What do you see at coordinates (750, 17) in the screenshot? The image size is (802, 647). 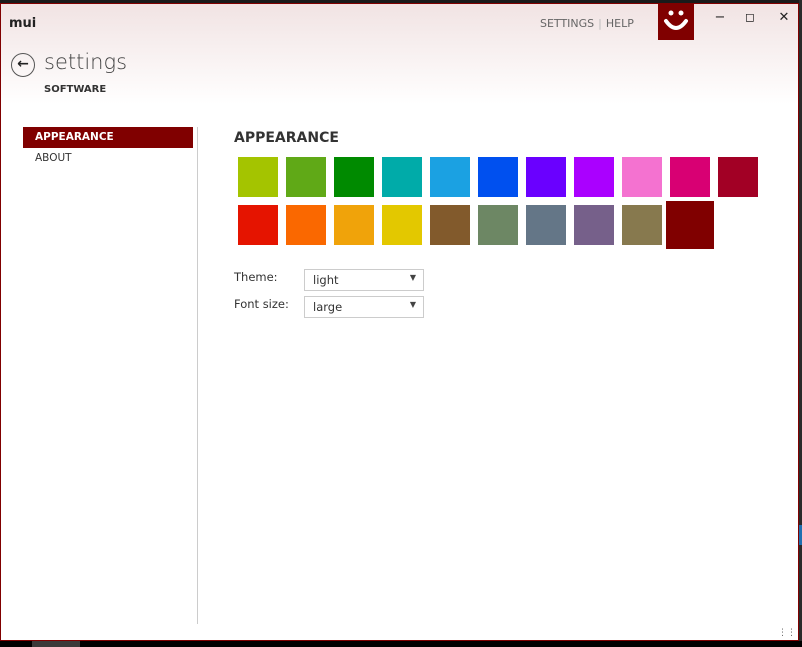 I see `maximize-icon: ◻` at bounding box center [750, 17].